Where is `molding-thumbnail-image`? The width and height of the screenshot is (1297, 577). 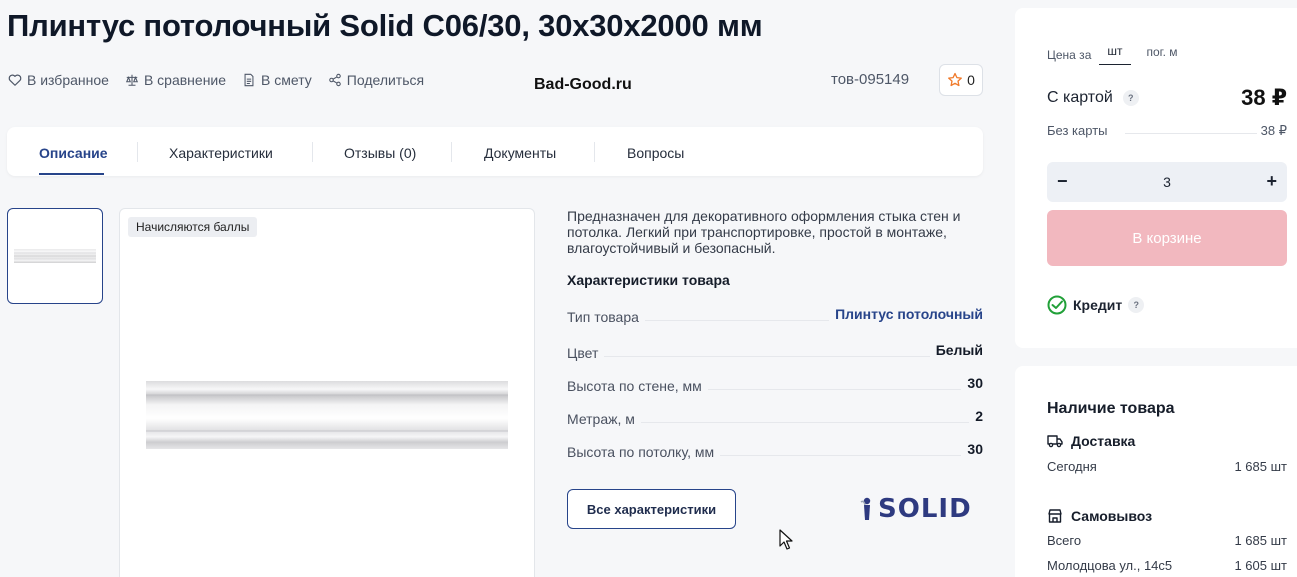 molding-thumbnail-image is located at coordinates (55, 256).